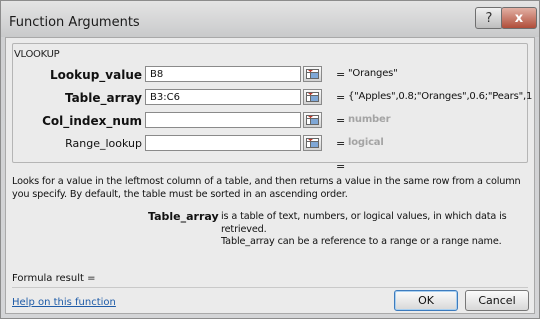 The width and height of the screenshot is (540, 319). I want to click on argument-type-hint: number, so click(369, 119).